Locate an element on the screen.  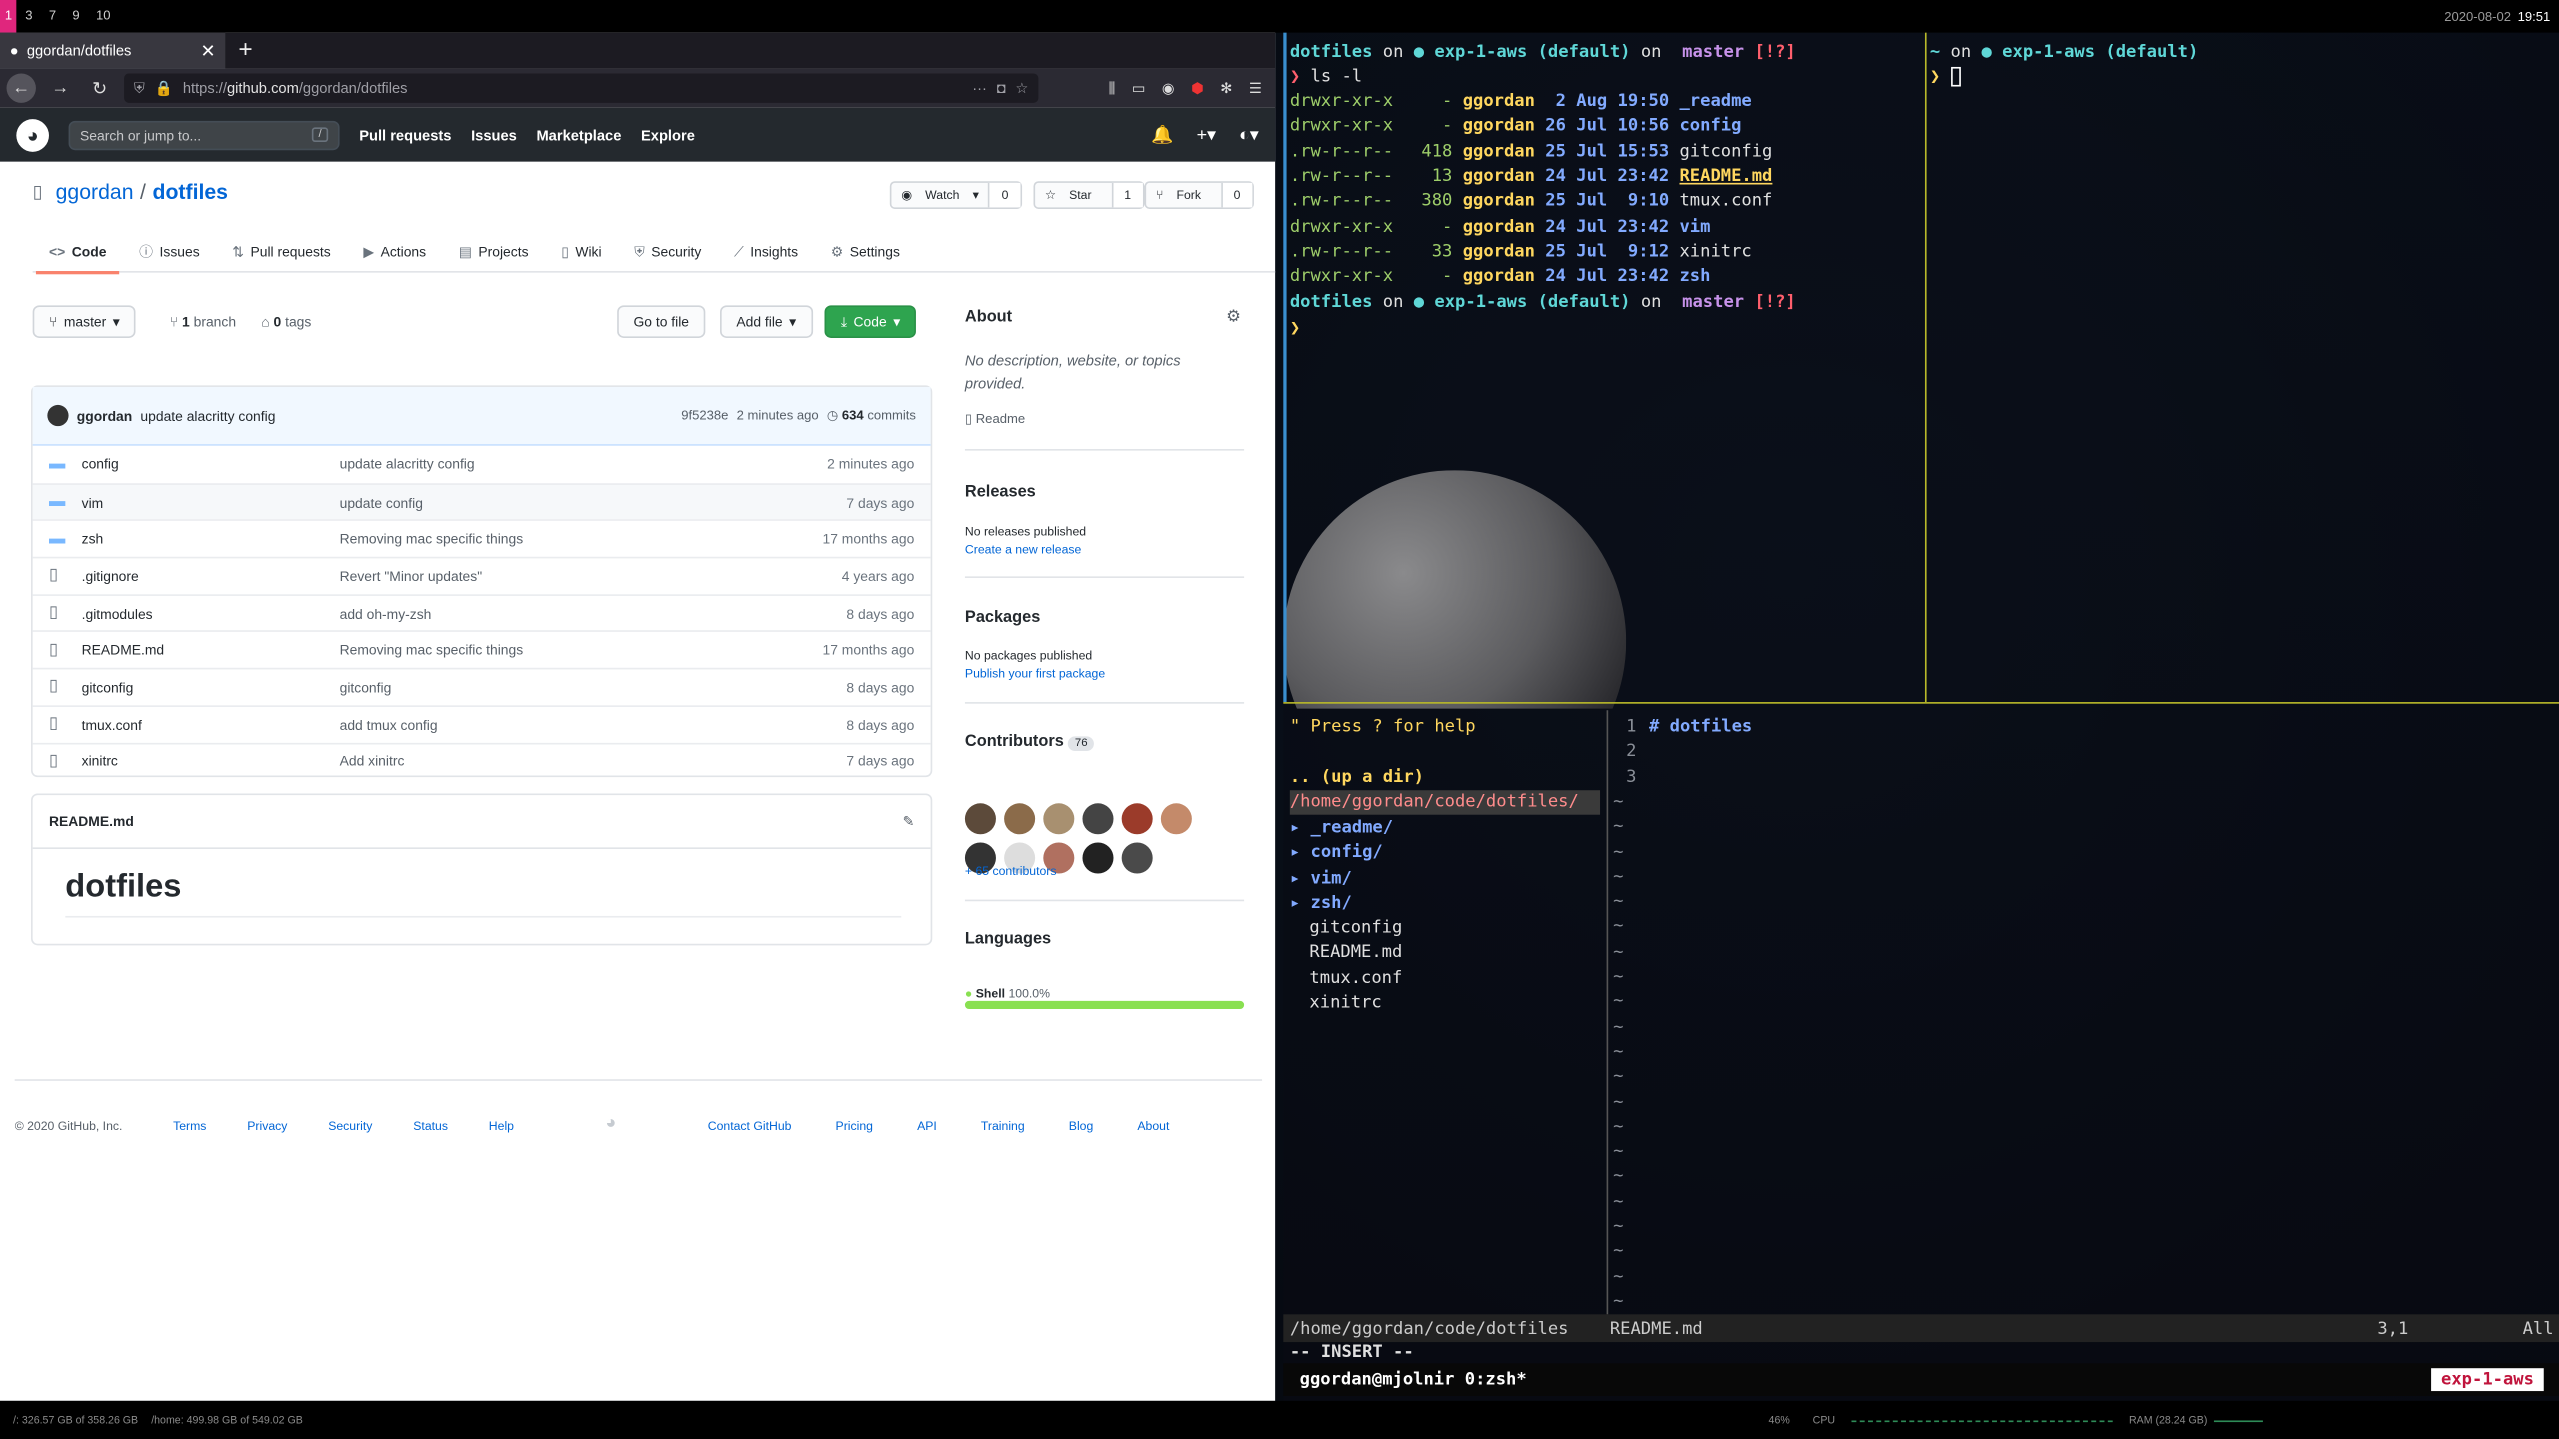
right-pane-cursor: ❯ is located at coordinates (1945, 77).